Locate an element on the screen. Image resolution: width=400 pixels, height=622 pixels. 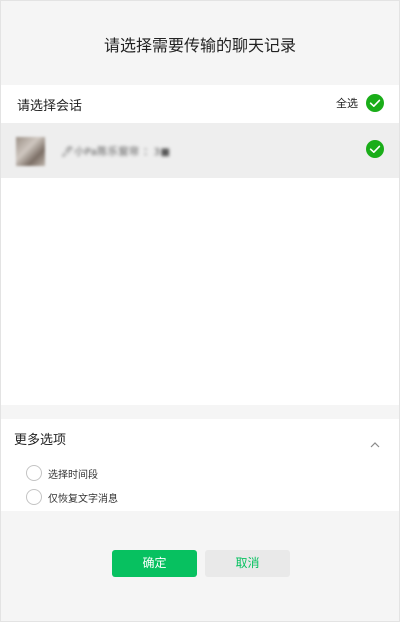
confirm-button: 确定 is located at coordinates (154, 563).